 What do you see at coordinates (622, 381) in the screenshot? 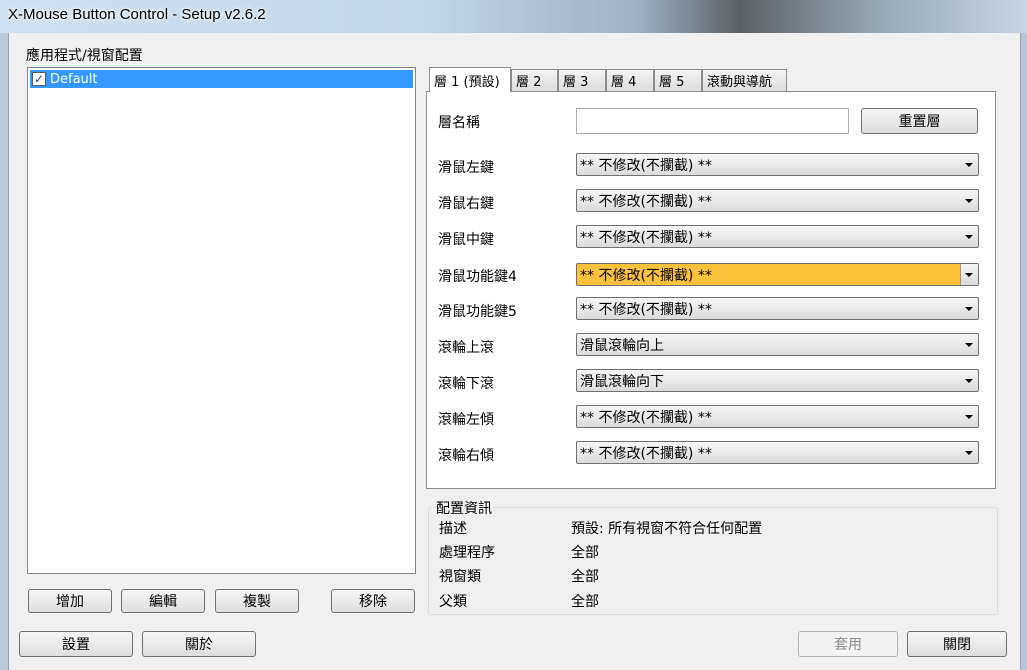
I see `wheel-down-value: 滑鼠滾輪向下` at bounding box center [622, 381].